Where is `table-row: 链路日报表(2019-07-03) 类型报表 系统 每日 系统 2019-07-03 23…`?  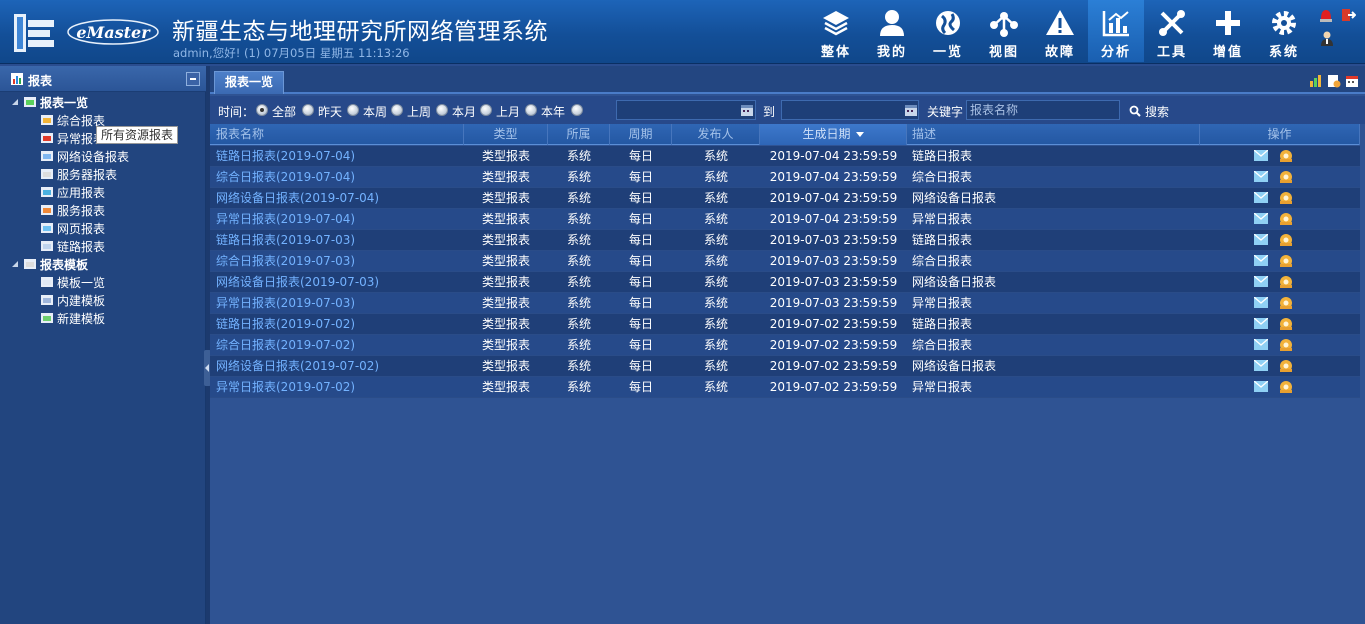 table-row: 链路日报表(2019-07-03) 类型报表 系统 每日 系统 2019-07-03 23… is located at coordinates (785, 240).